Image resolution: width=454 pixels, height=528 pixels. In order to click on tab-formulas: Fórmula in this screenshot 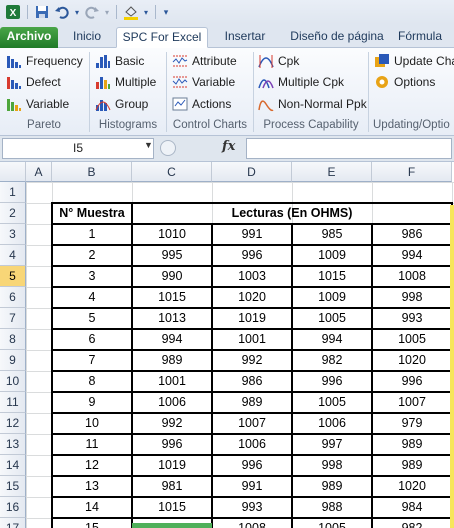, I will do `click(426, 37)`.